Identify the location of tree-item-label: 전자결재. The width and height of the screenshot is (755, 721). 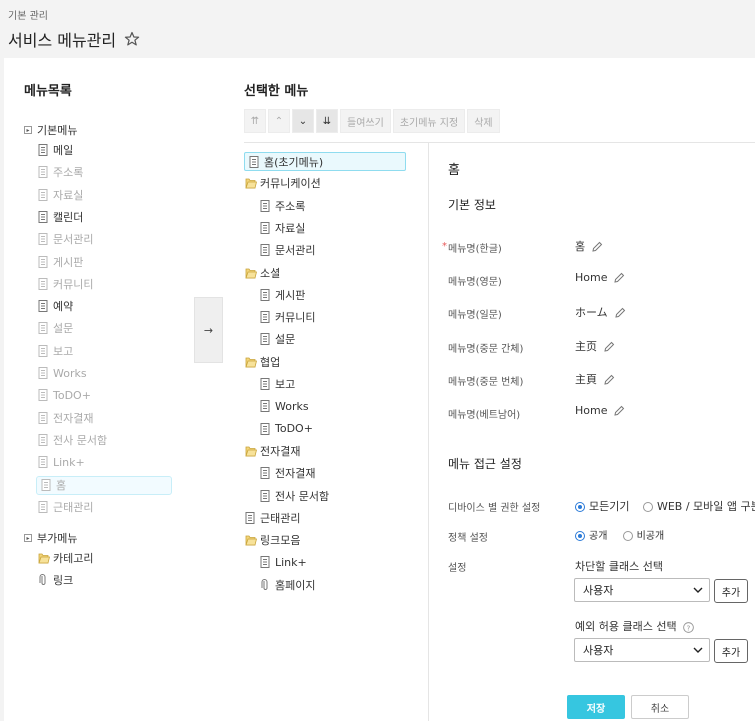
(280, 451).